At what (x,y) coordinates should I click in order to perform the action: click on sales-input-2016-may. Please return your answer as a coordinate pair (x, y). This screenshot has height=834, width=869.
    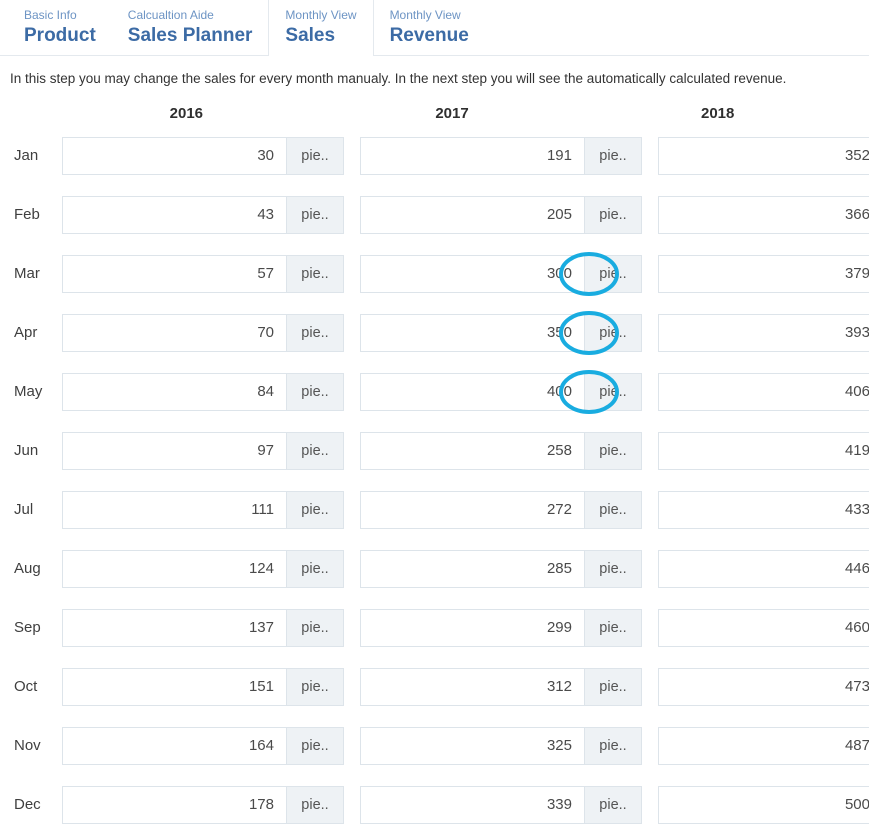
    Looking at the image, I should click on (174, 391).